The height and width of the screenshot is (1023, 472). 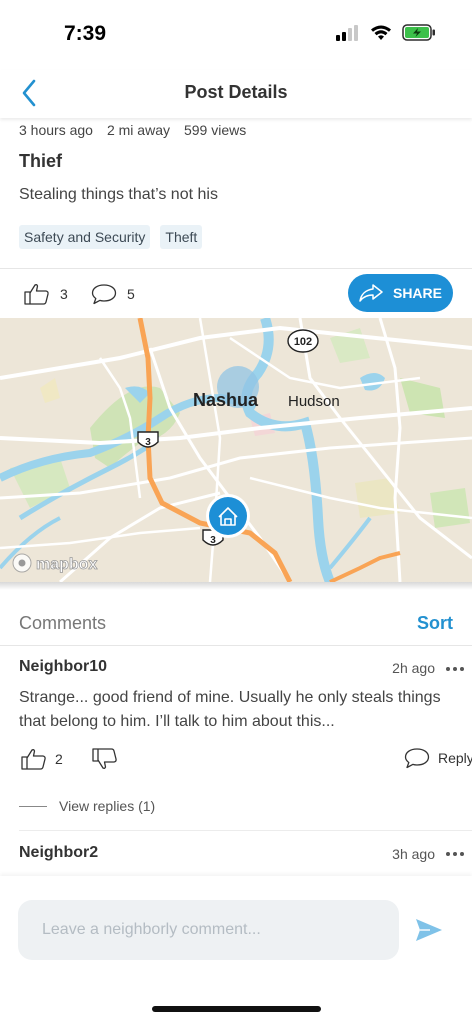 I want to click on tag-safety-and-security: Safety and Security, so click(x=85, y=237).